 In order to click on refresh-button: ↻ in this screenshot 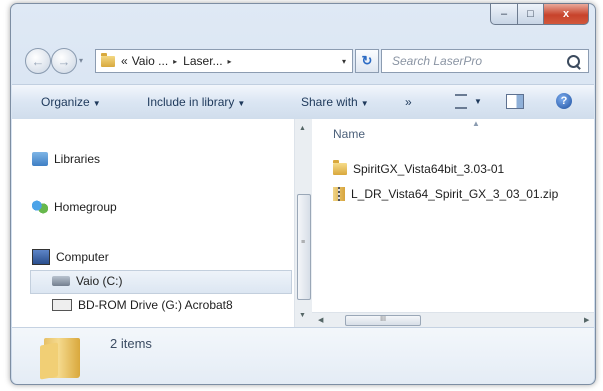, I will do `click(367, 61)`.